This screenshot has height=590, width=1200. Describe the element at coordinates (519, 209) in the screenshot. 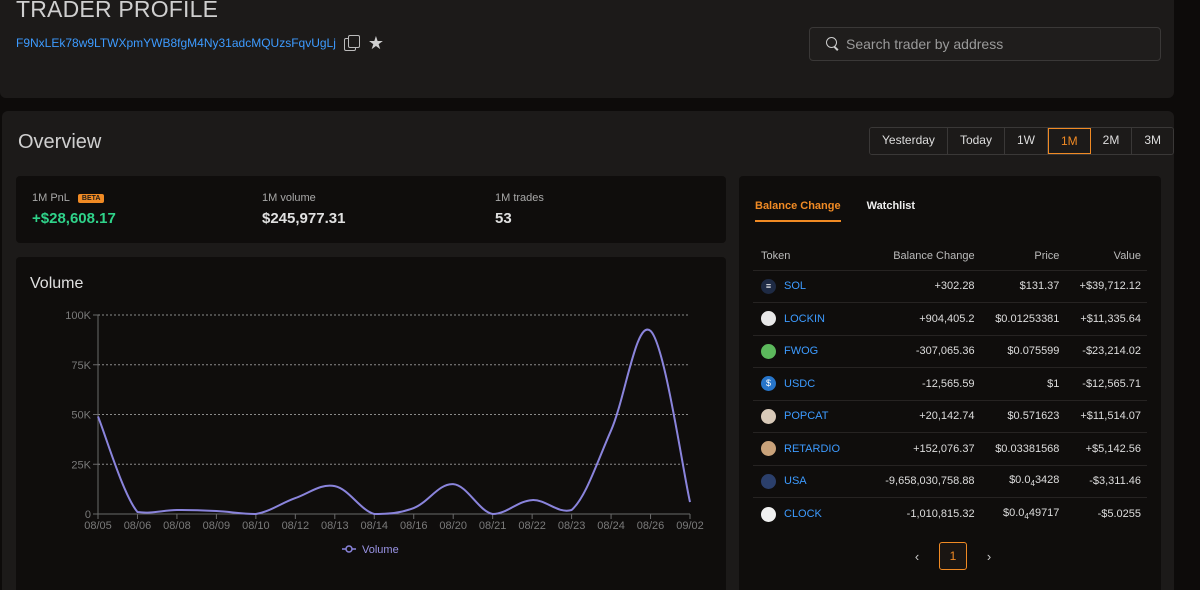

I see `trades-stat: 1M trades 53` at that location.